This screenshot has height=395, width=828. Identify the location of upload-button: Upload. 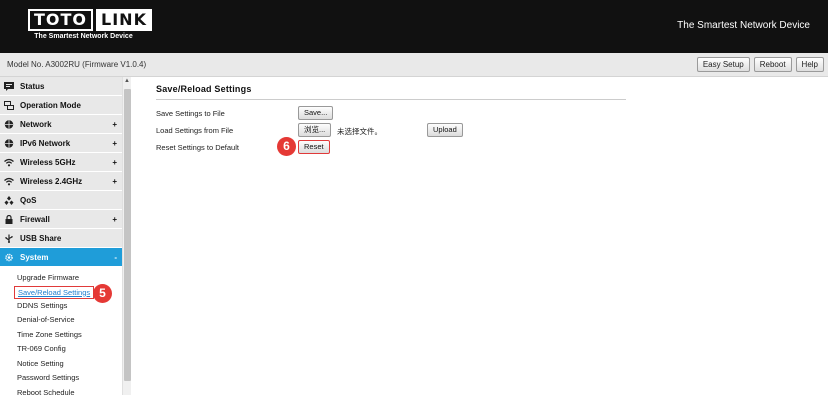
(445, 130).